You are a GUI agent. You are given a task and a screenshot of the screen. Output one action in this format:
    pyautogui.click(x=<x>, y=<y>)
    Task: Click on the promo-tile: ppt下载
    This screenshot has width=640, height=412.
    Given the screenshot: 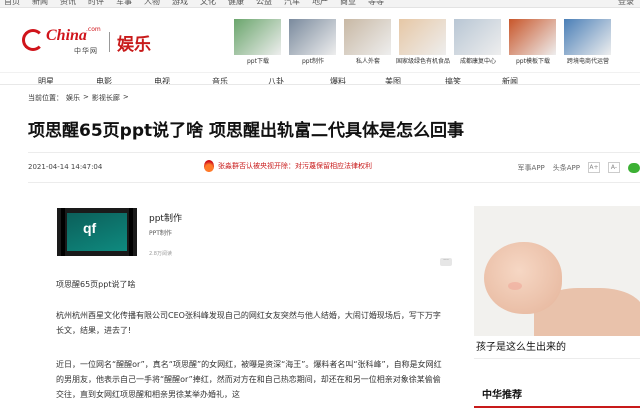 What is the action you would take?
    pyautogui.click(x=257, y=42)
    